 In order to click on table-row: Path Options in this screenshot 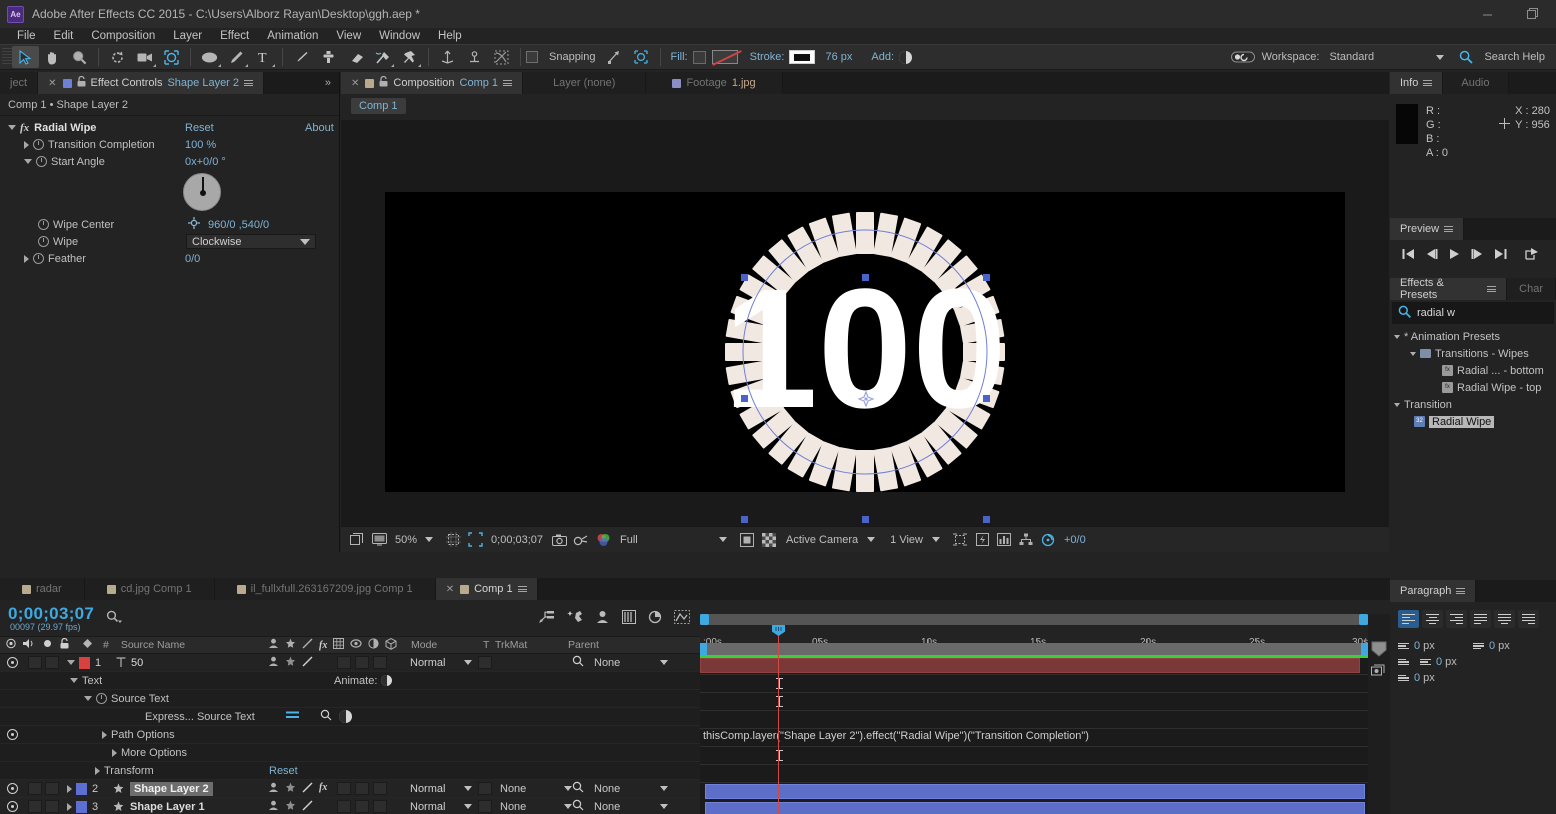, I will do `click(350, 735)`.